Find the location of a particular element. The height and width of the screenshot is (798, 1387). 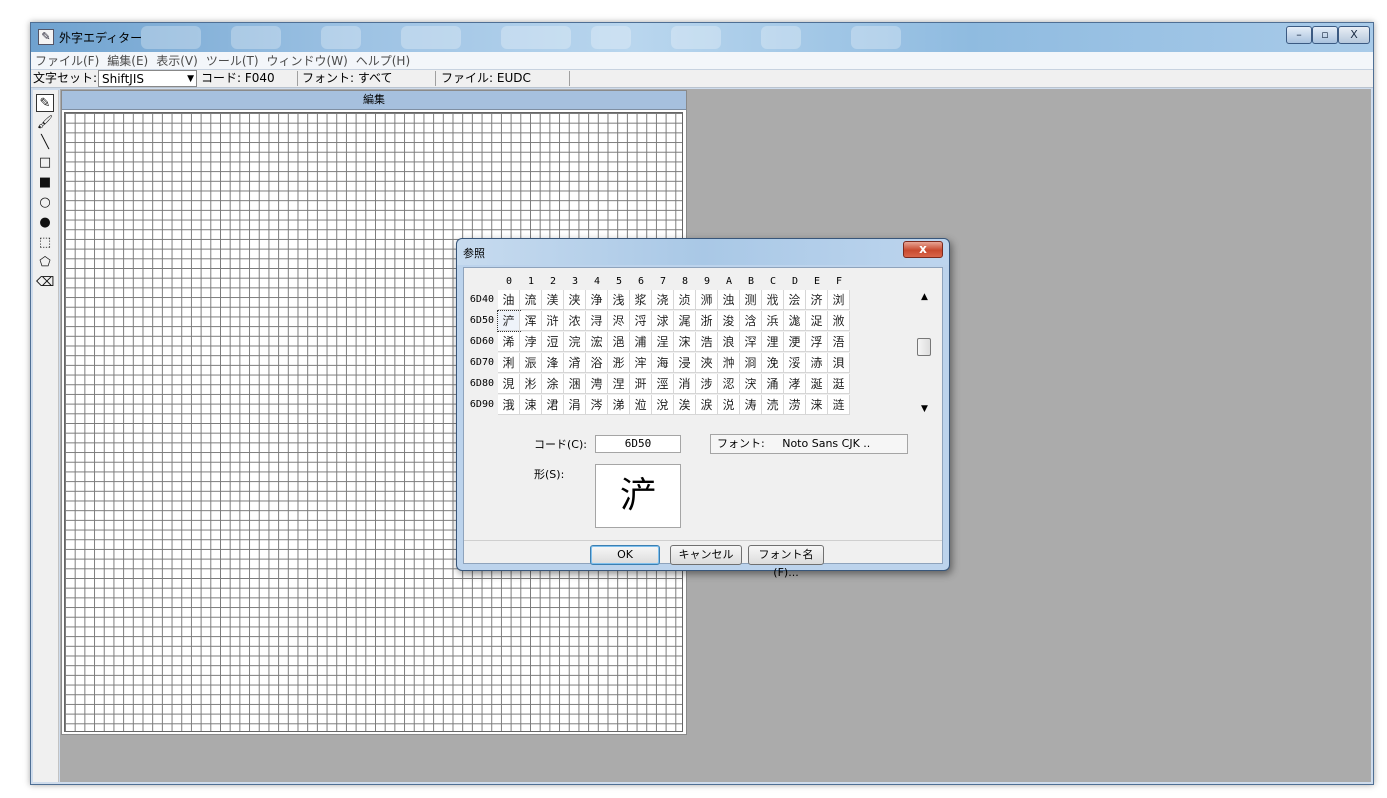

character-cell: 涒 is located at coordinates (553, 405).